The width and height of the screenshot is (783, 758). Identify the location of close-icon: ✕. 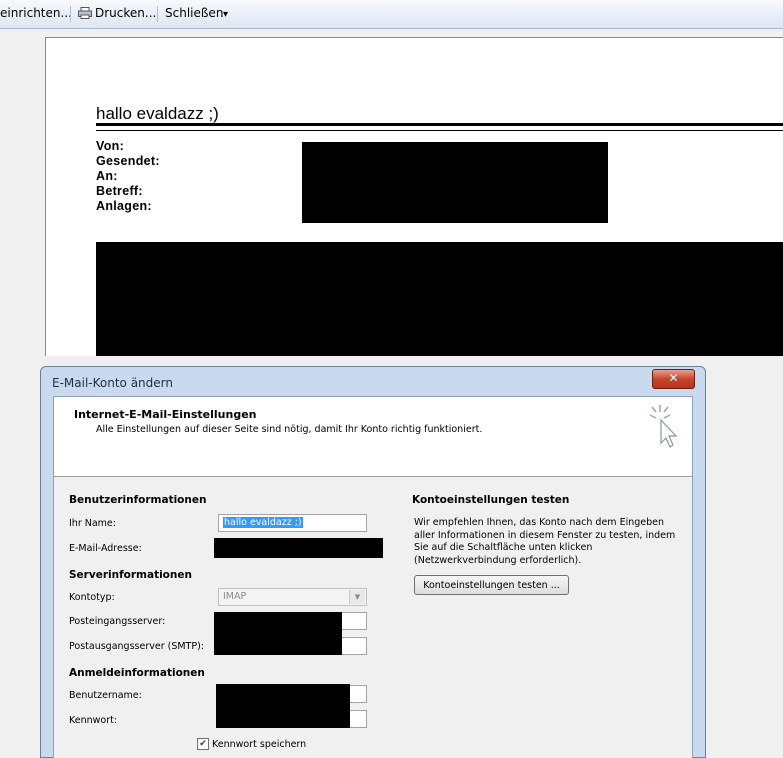
(673, 379).